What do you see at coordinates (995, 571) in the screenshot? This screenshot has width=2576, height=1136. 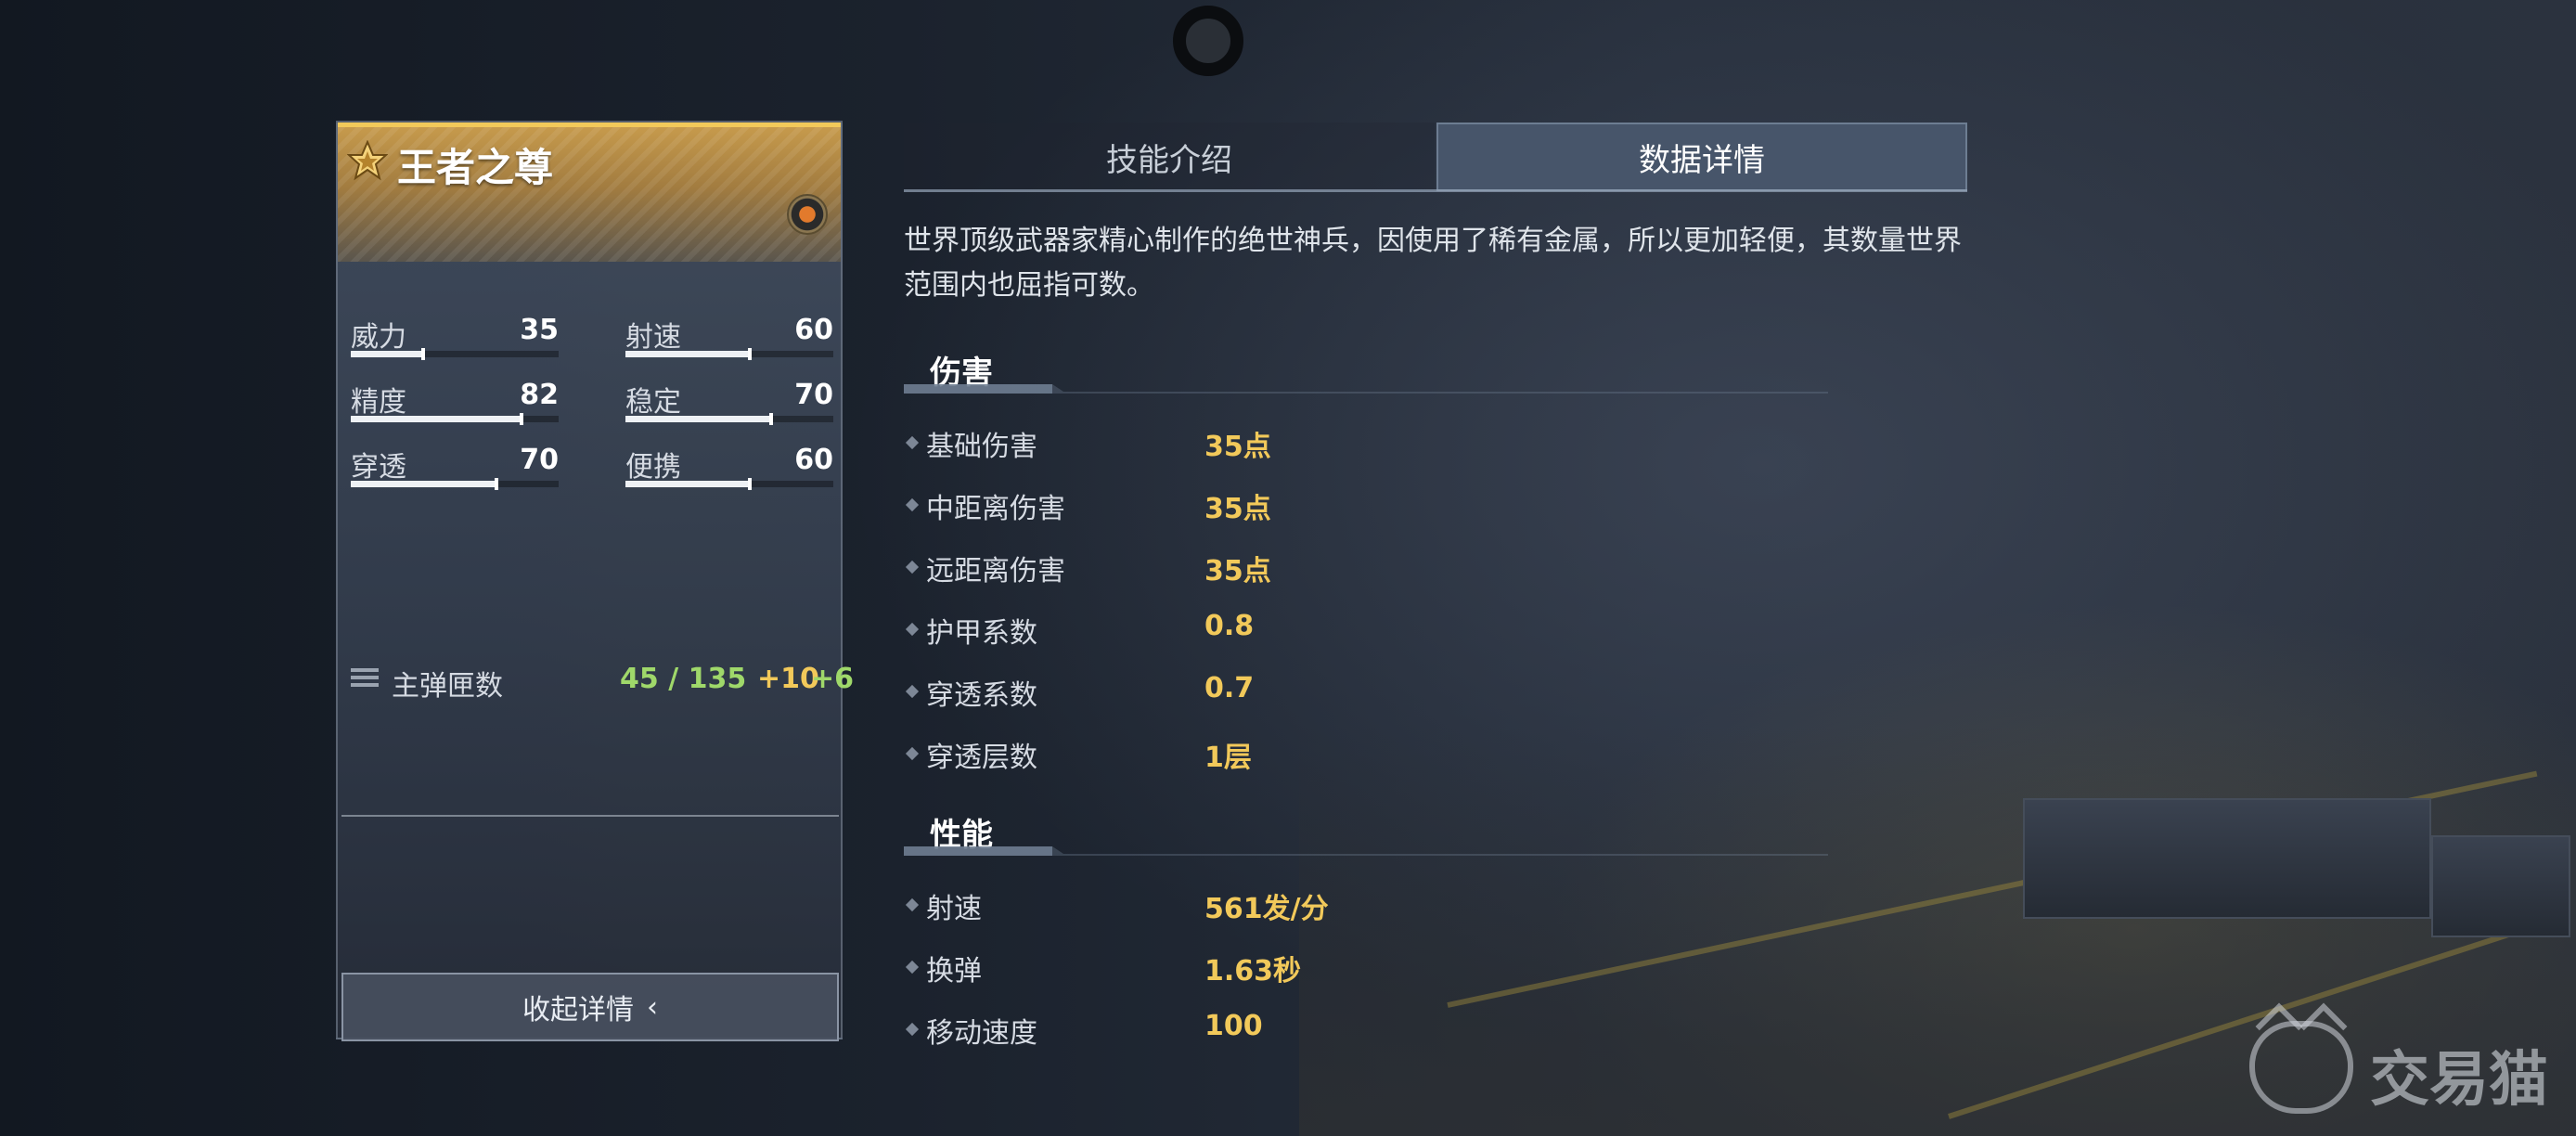 I see `row-label: 远距离伤害` at bounding box center [995, 571].